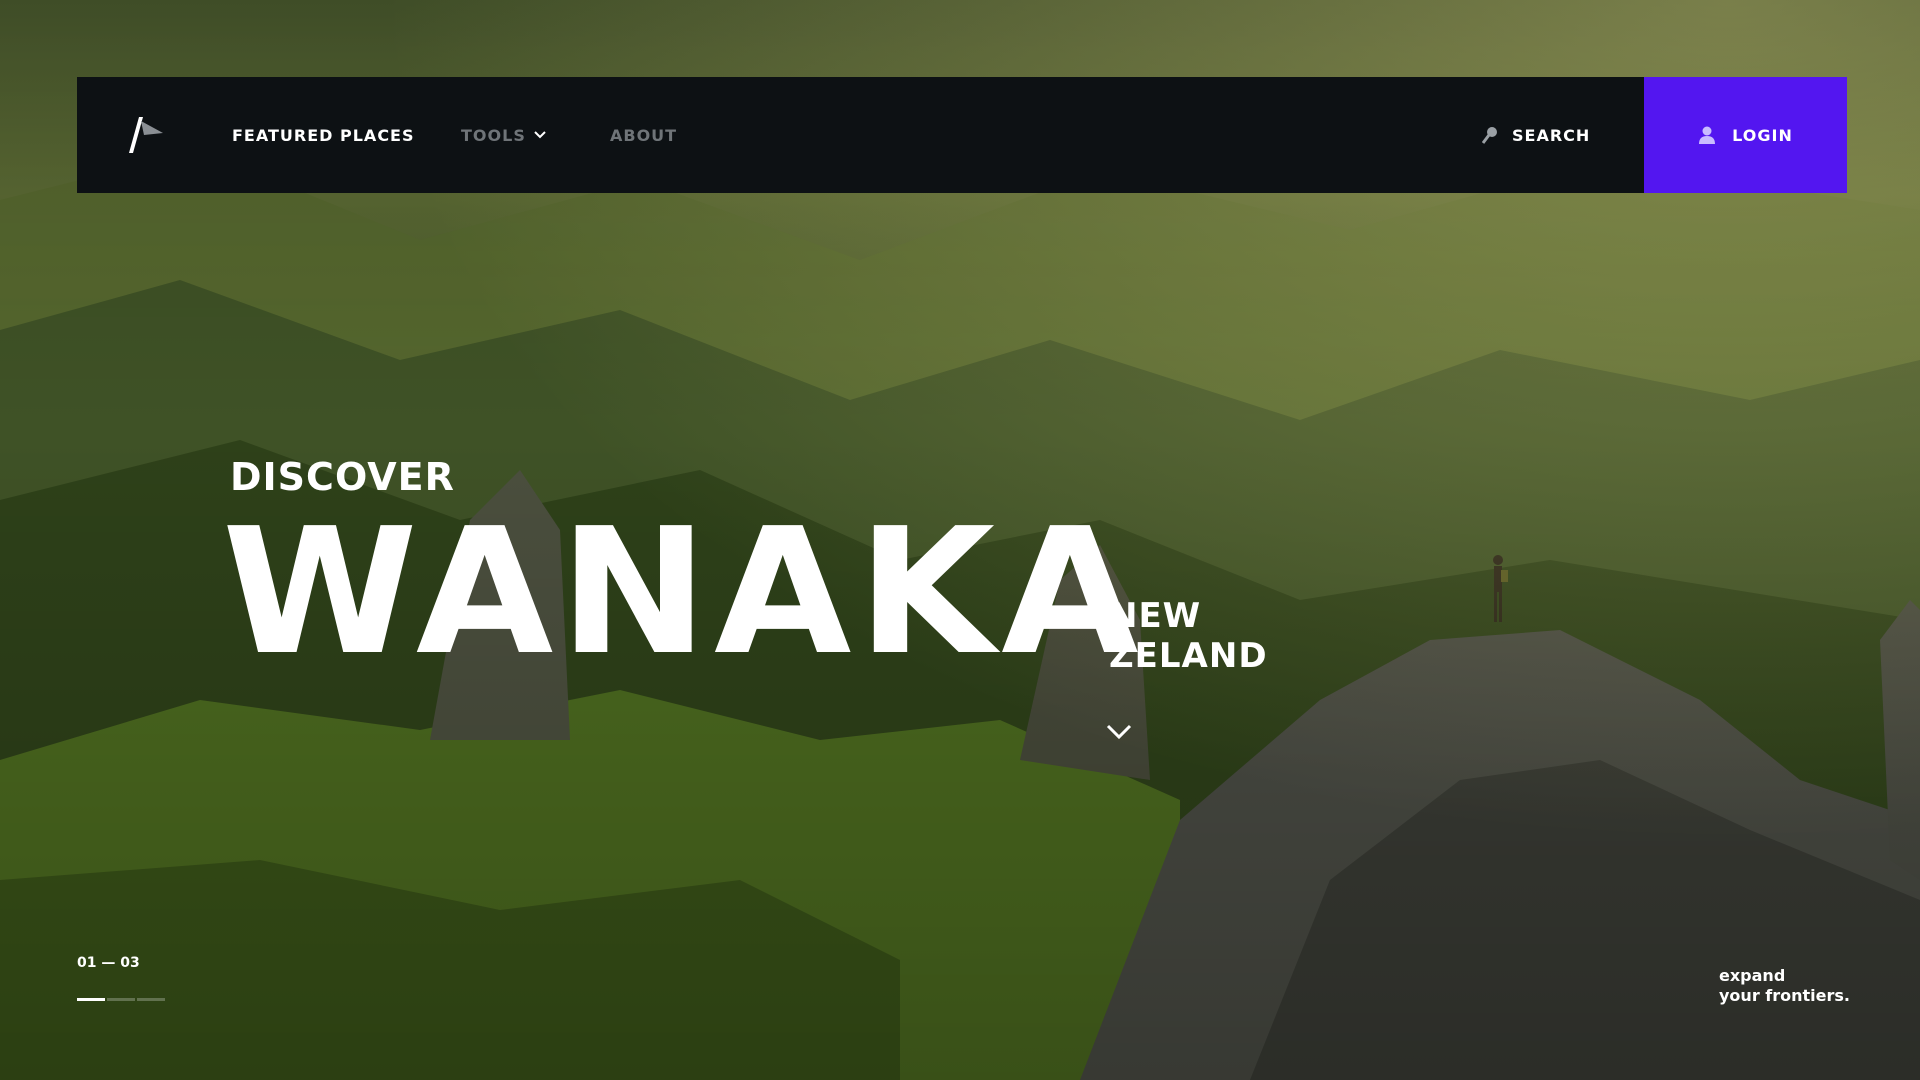 This screenshot has width=1920, height=1080. What do you see at coordinates (1188, 656) in the screenshot?
I see `hero-country-line2: ZELAND` at bounding box center [1188, 656].